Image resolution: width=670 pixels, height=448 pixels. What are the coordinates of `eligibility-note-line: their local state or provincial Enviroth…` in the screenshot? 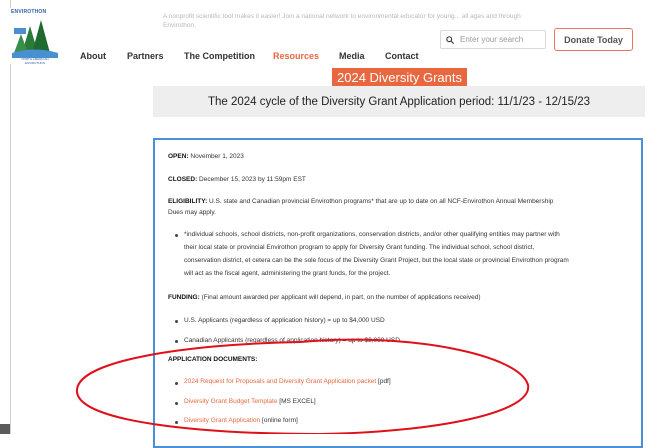 It's located at (359, 247).